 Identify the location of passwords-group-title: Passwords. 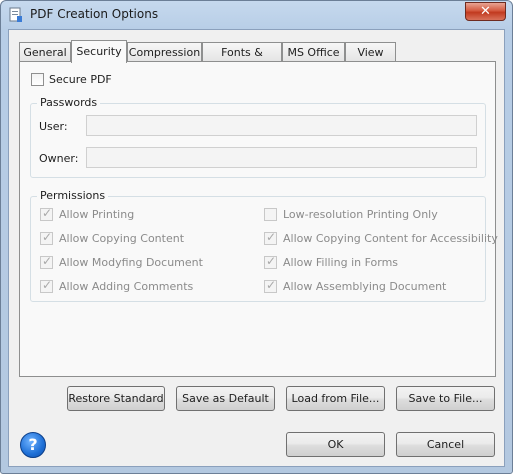
(69, 102).